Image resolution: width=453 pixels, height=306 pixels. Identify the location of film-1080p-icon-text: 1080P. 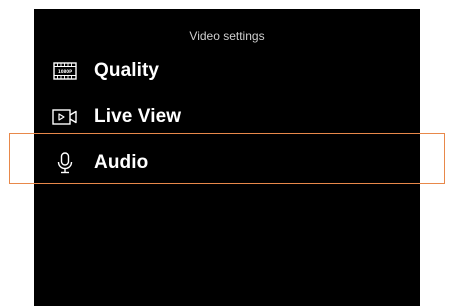
(65, 71).